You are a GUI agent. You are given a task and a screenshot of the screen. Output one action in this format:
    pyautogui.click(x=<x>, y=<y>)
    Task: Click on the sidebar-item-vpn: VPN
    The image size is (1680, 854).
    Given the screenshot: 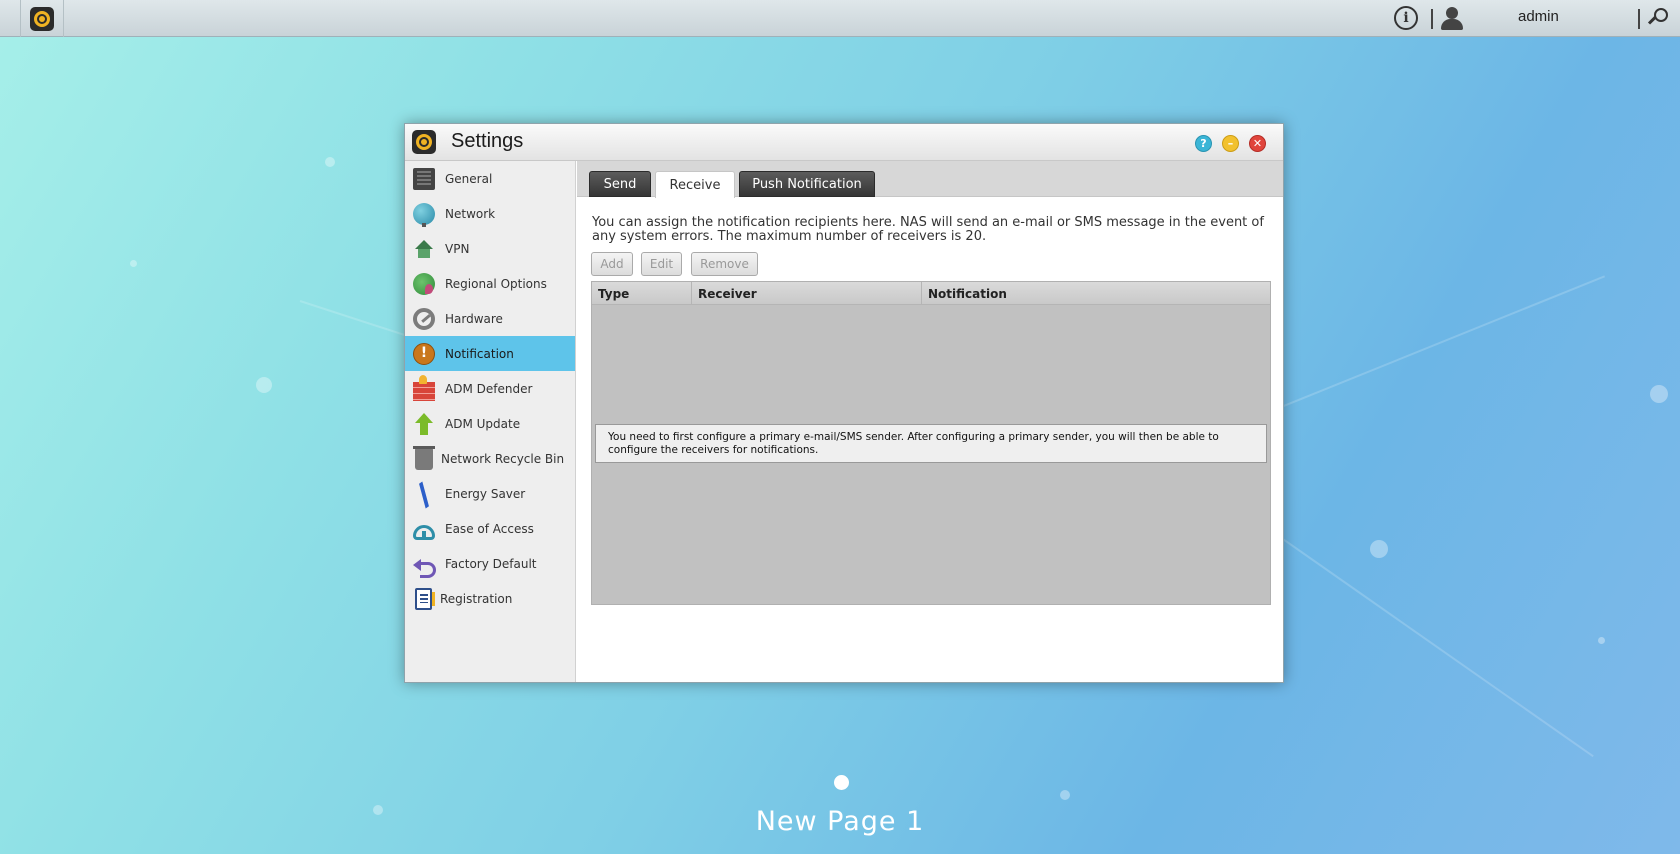 What is the action you would take?
    pyautogui.click(x=490, y=248)
    